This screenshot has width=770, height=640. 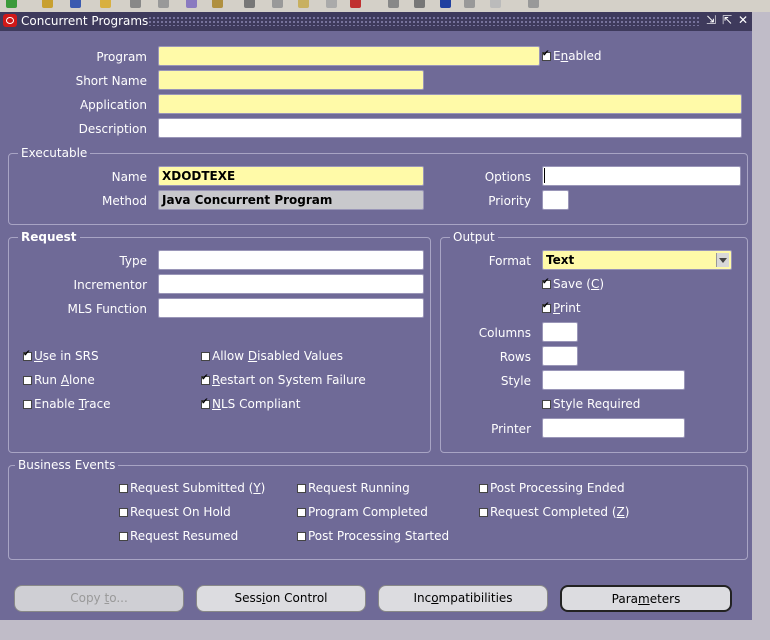 I want to click on restart-on-failure-check-icon, so click(x=205, y=379).